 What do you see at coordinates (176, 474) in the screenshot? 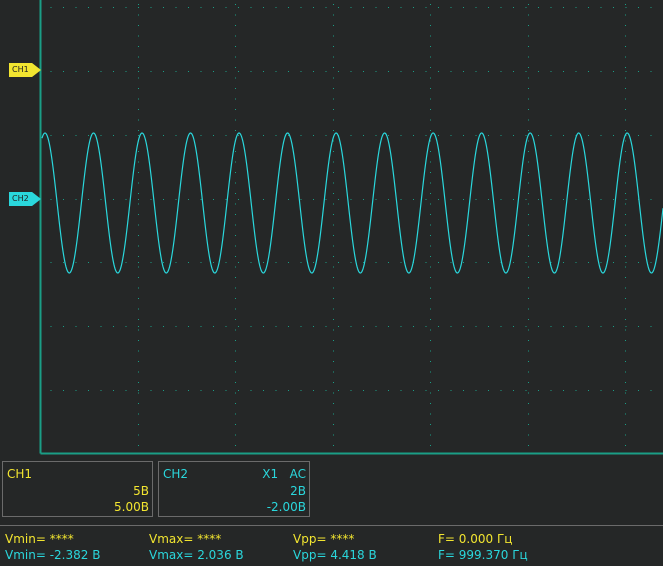
I see `ch2-panel-name: CH2` at bounding box center [176, 474].